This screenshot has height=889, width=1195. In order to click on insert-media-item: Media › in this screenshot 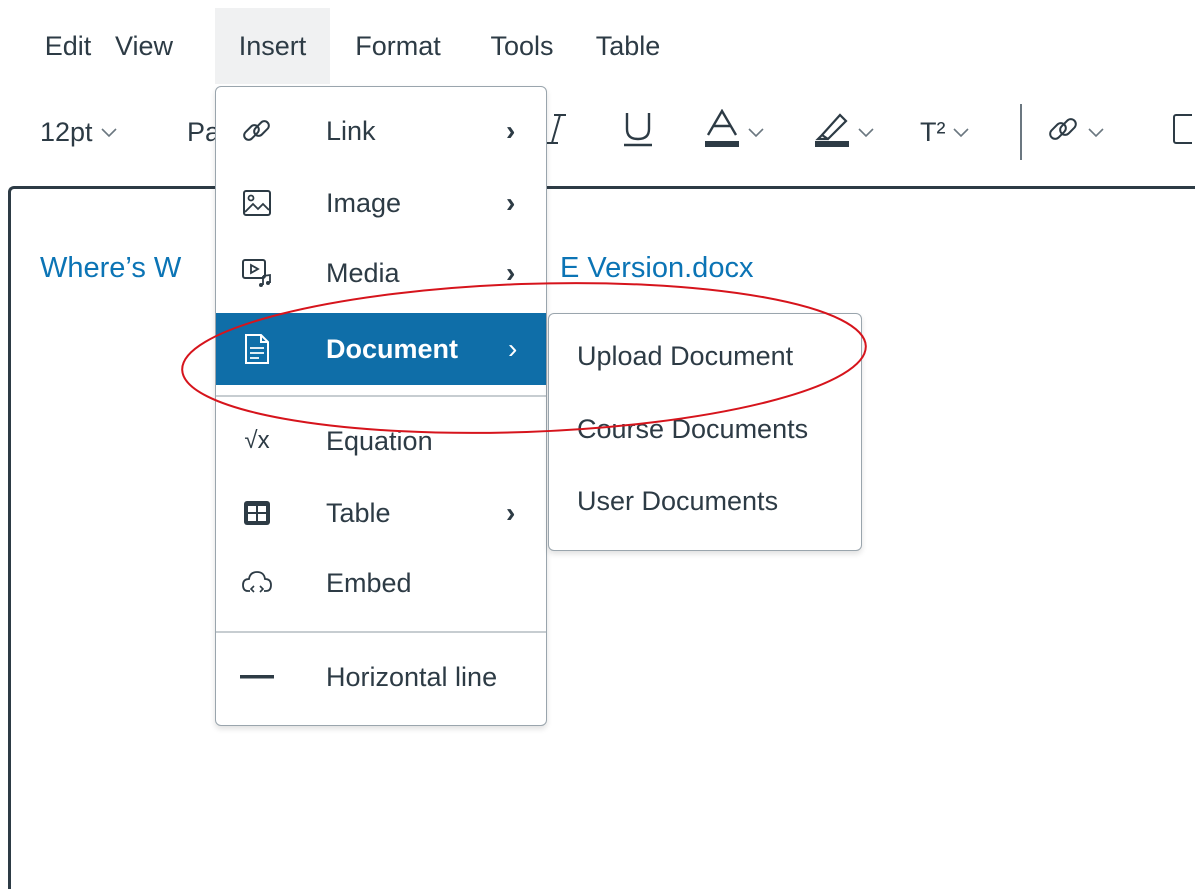, I will do `click(381, 273)`.